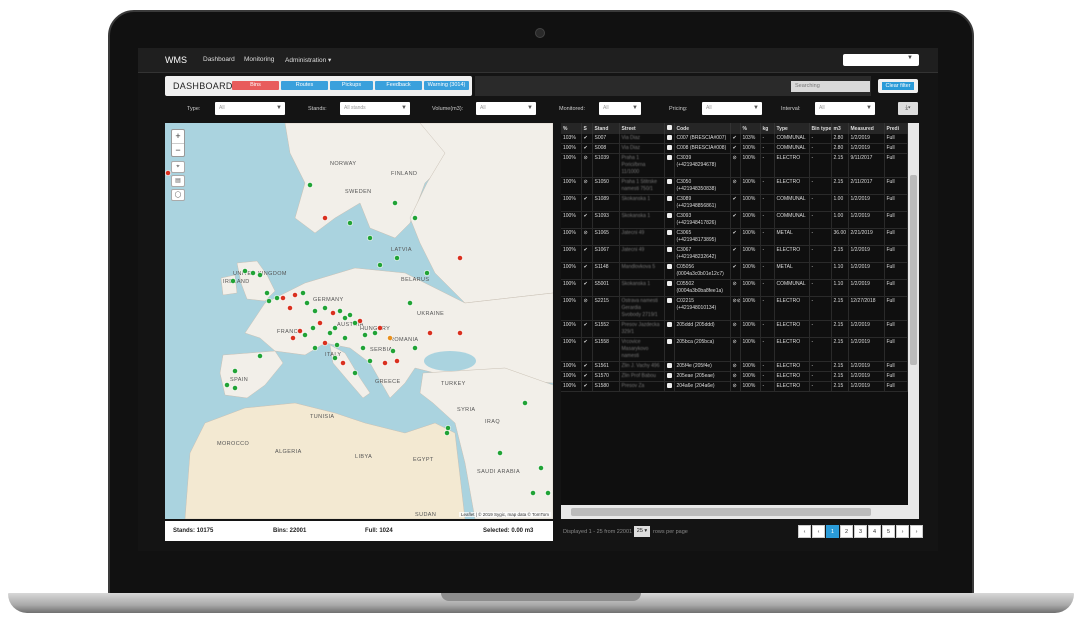 The image size is (1082, 632). Describe the element at coordinates (642, 531) in the screenshot. I see `per-page-select: 25 ▾` at that location.